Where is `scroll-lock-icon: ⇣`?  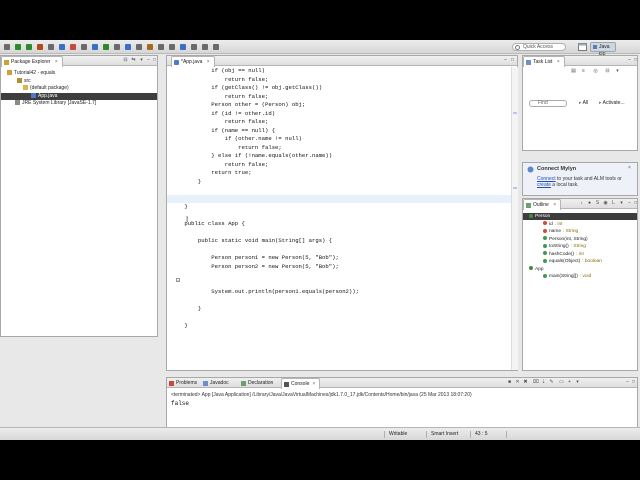 scroll-lock-icon: ⇣ is located at coordinates (543, 382).